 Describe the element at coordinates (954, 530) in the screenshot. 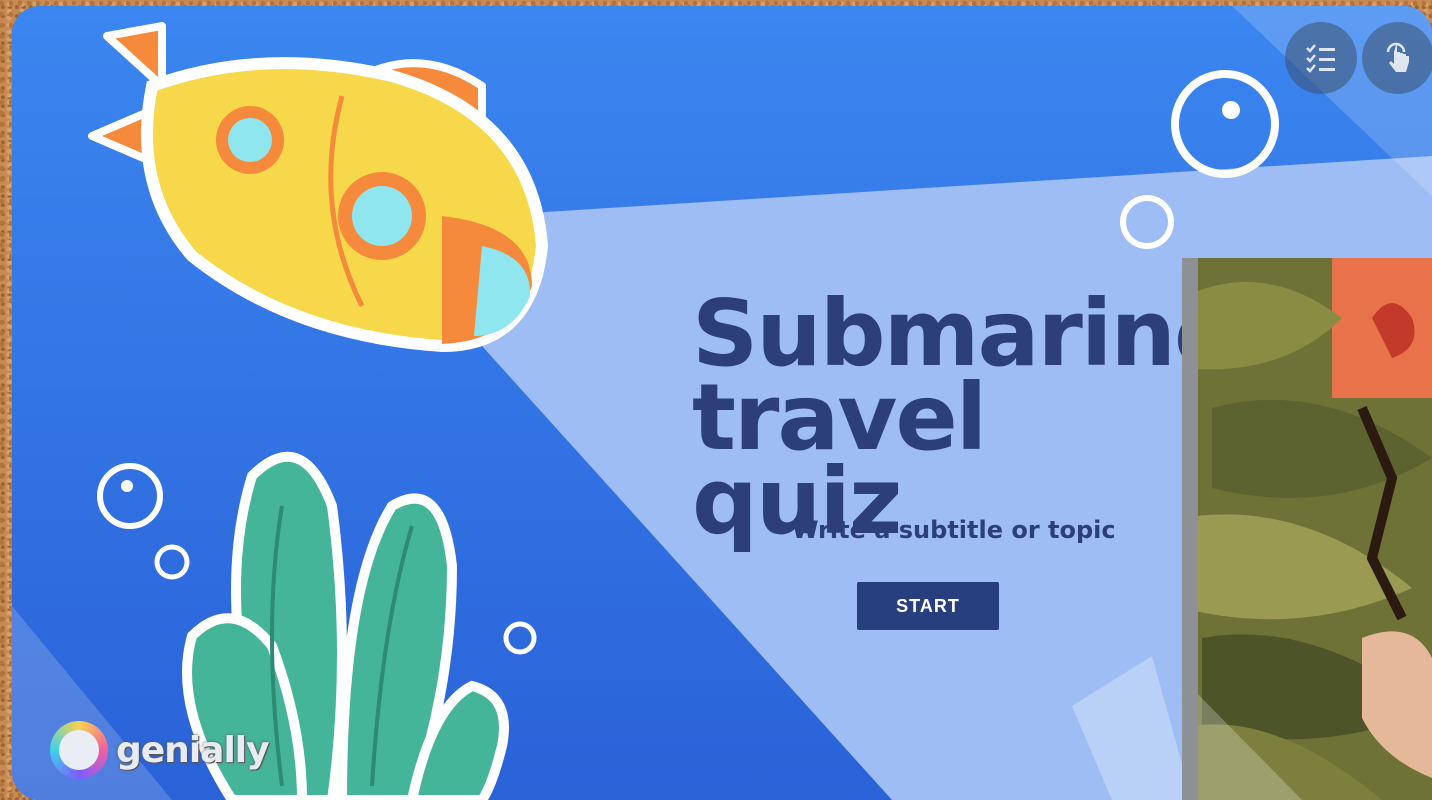

I see `quiz-subtitle: Write a subtitle or topic` at that location.